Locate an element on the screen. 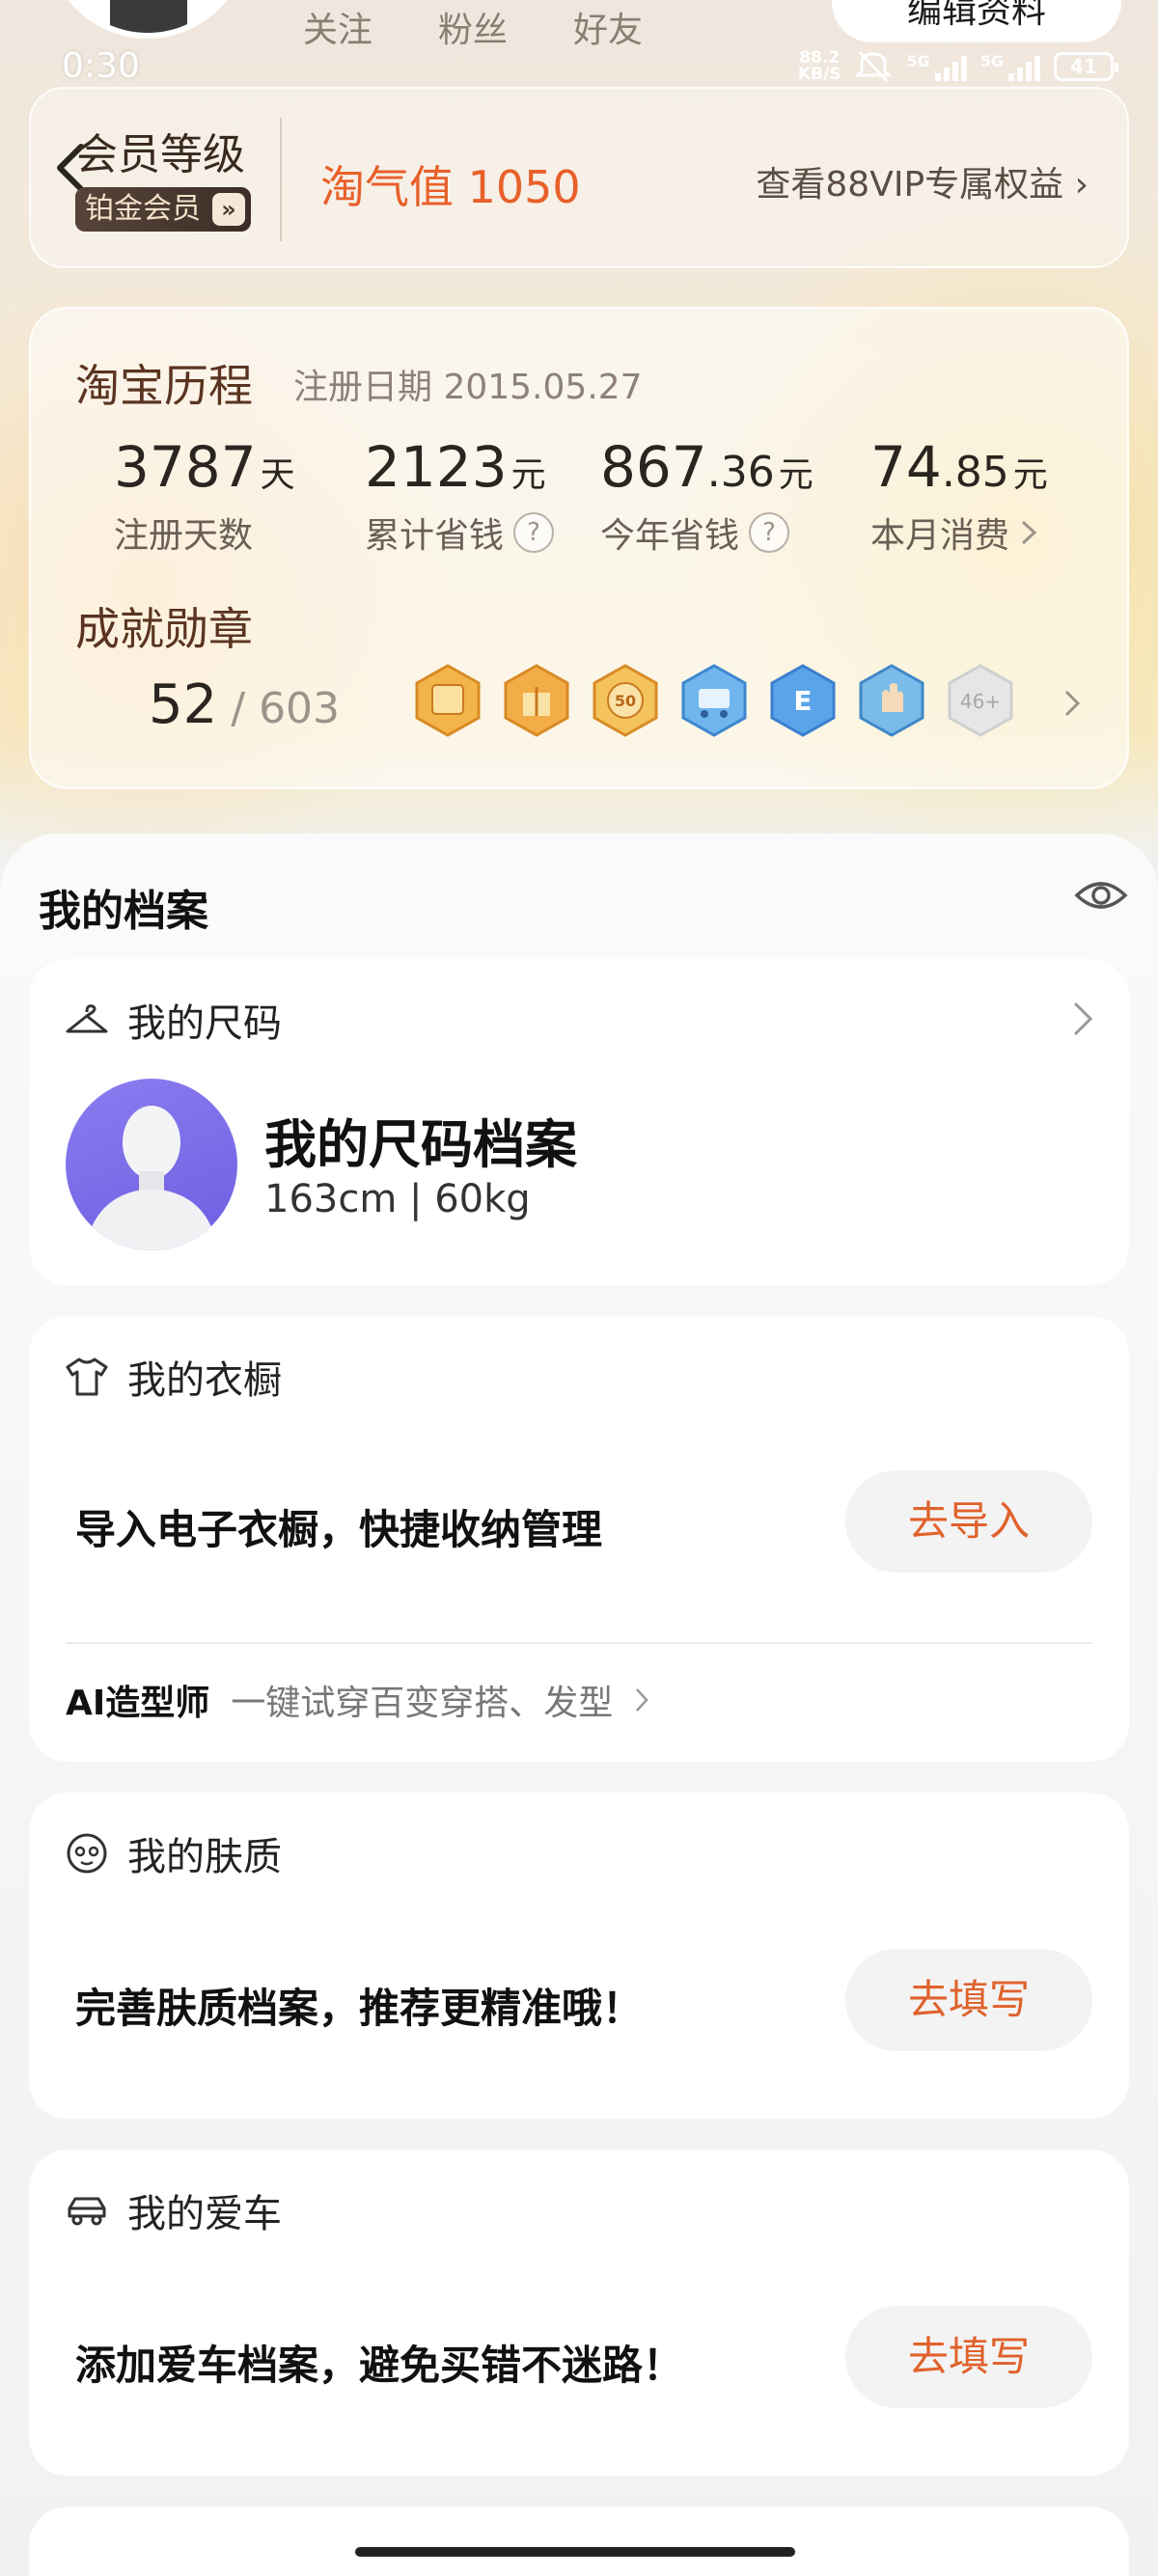 The height and width of the screenshot is (2576, 1158). archive-title: 我的档案 is located at coordinates (123, 911).